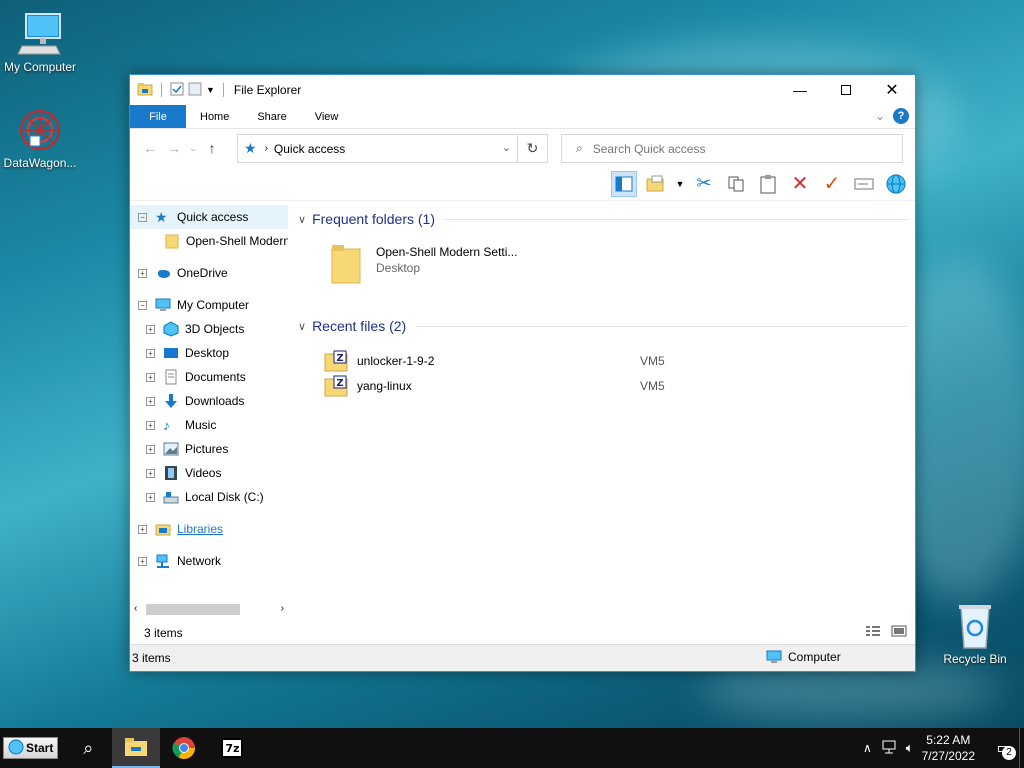 This screenshot has height=768, width=1024. What do you see at coordinates (282, 608) in the screenshot?
I see `scroll-right-icon: ›` at bounding box center [282, 608].